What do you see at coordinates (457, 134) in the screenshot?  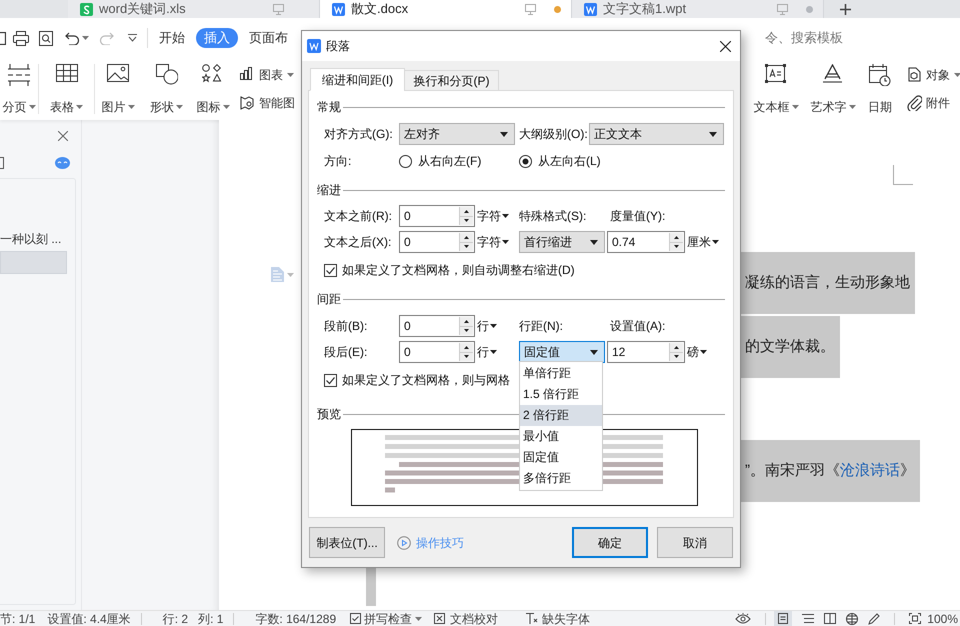 I see `alignment-dropdown: 左对齐` at bounding box center [457, 134].